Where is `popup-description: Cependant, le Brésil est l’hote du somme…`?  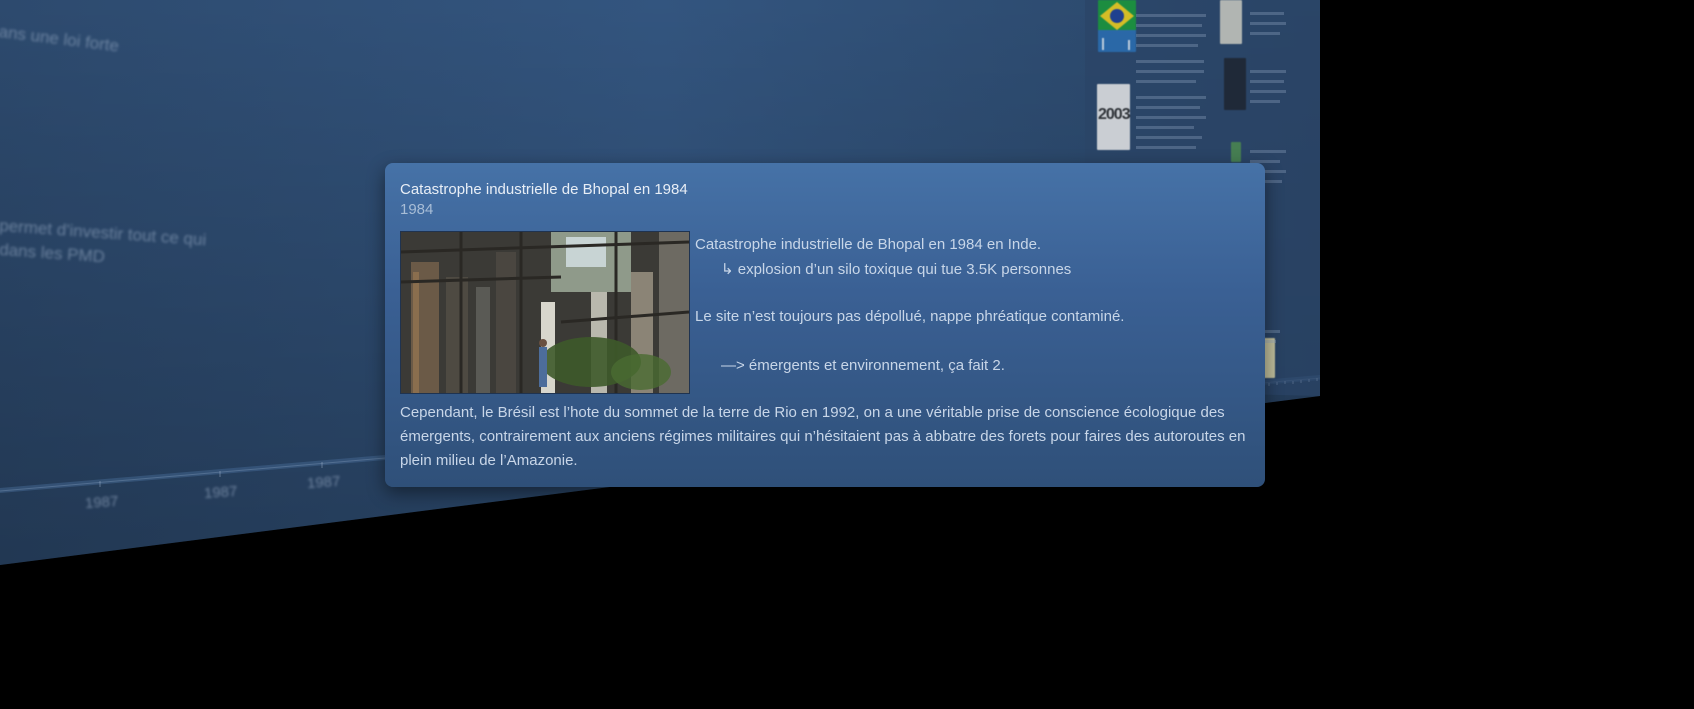 popup-description: Cependant, le Brésil est l’hote du somme… is located at coordinates (823, 436).